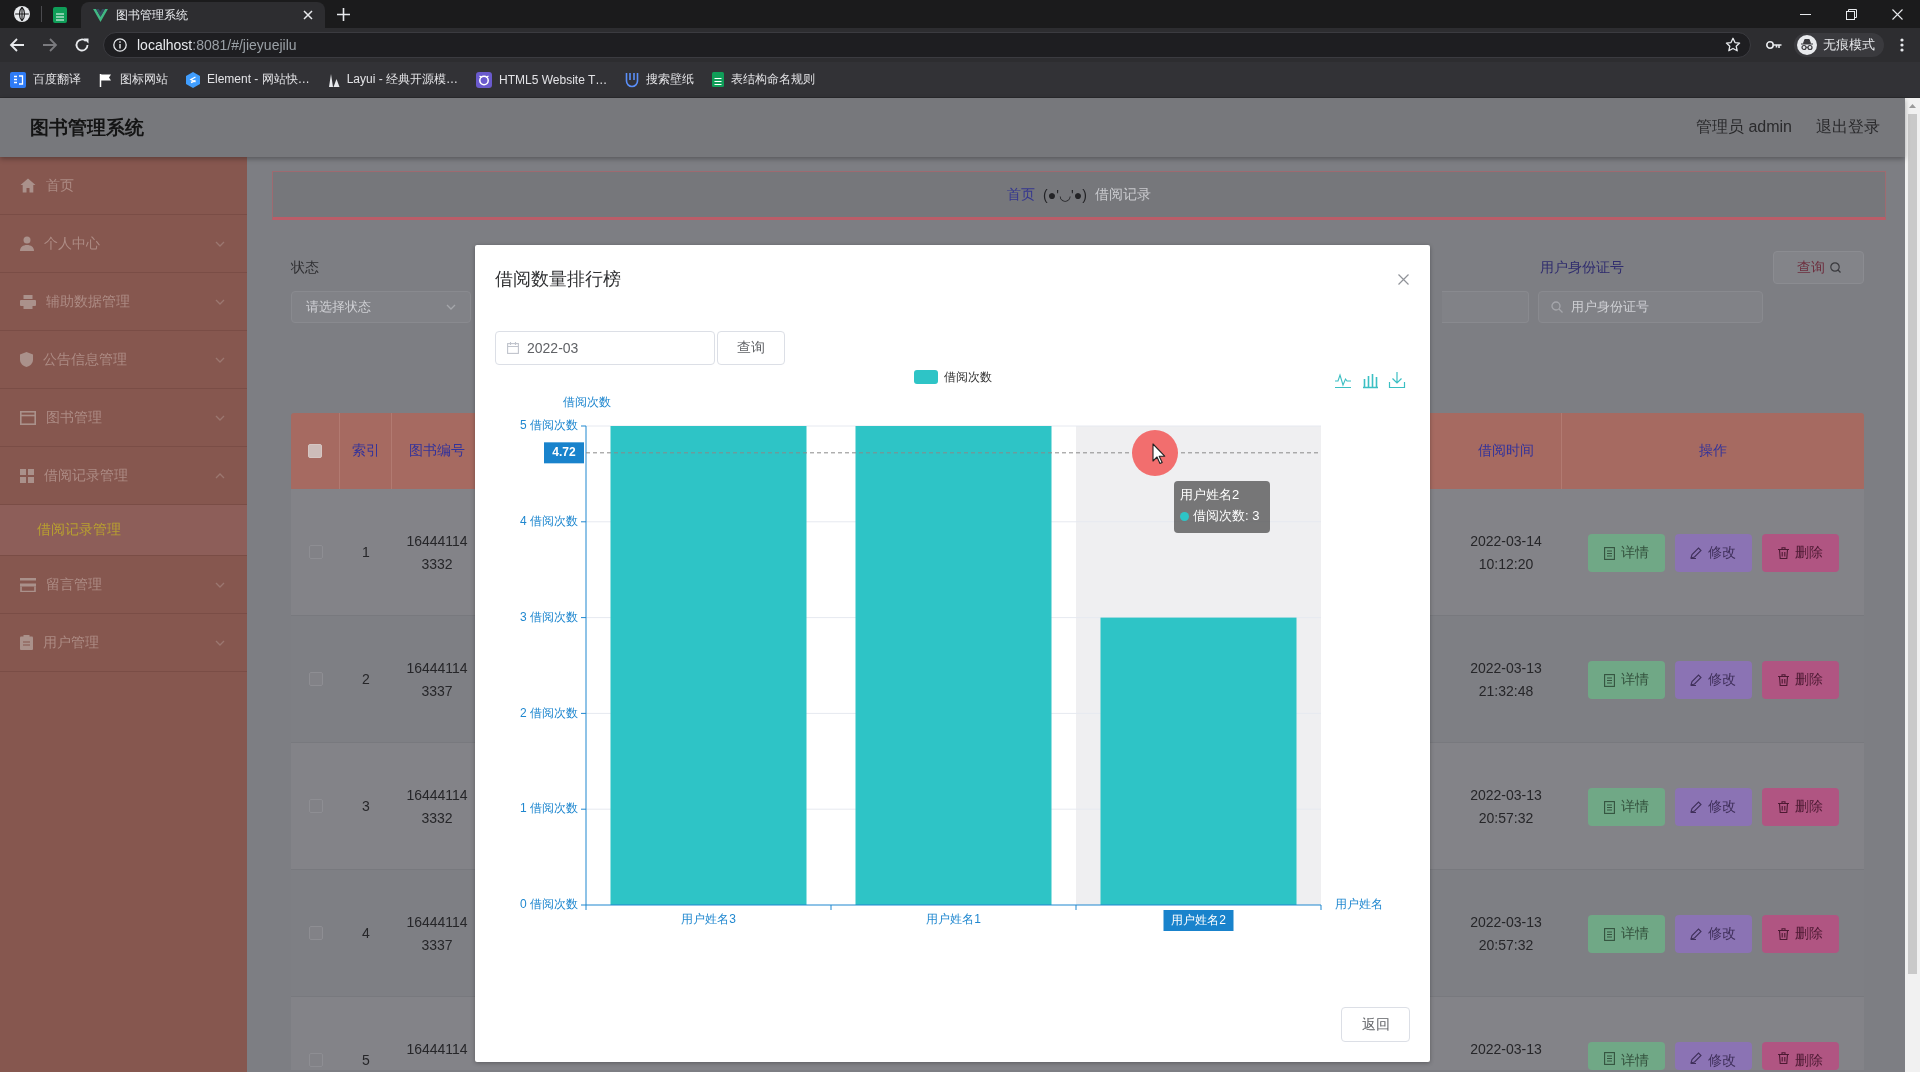  I want to click on bookmark: 搜索壁纸, so click(660, 79).